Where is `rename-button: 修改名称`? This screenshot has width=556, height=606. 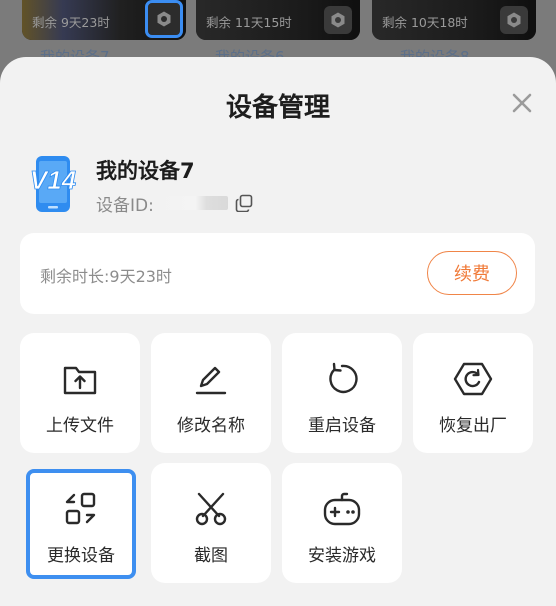 rename-button: 修改名称 is located at coordinates (211, 393).